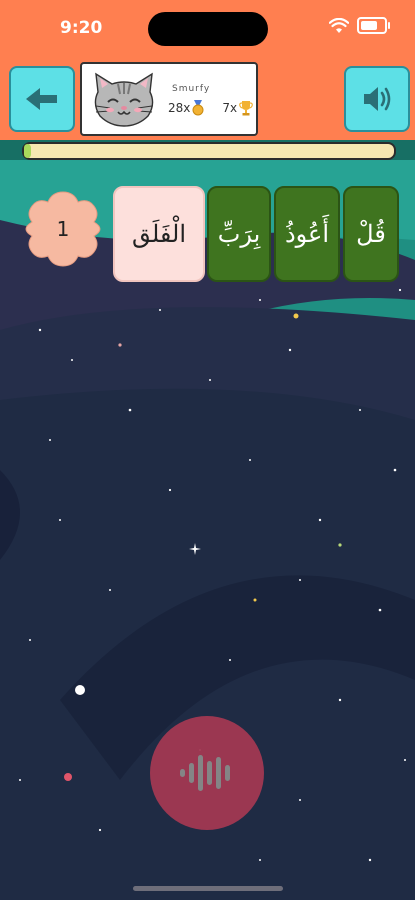 Image resolution: width=415 pixels, height=900 pixels. I want to click on trophy-stat: 7x, so click(237, 108).